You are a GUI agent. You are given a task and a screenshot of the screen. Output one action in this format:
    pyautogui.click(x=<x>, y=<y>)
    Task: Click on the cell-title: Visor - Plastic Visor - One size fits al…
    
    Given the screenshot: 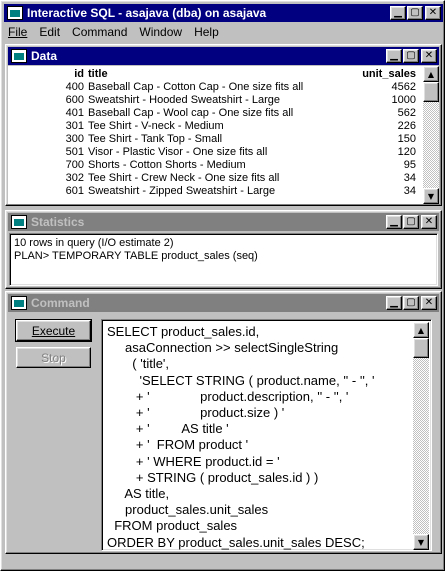 What is the action you would take?
    pyautogui.click(x=211, y=151)
    